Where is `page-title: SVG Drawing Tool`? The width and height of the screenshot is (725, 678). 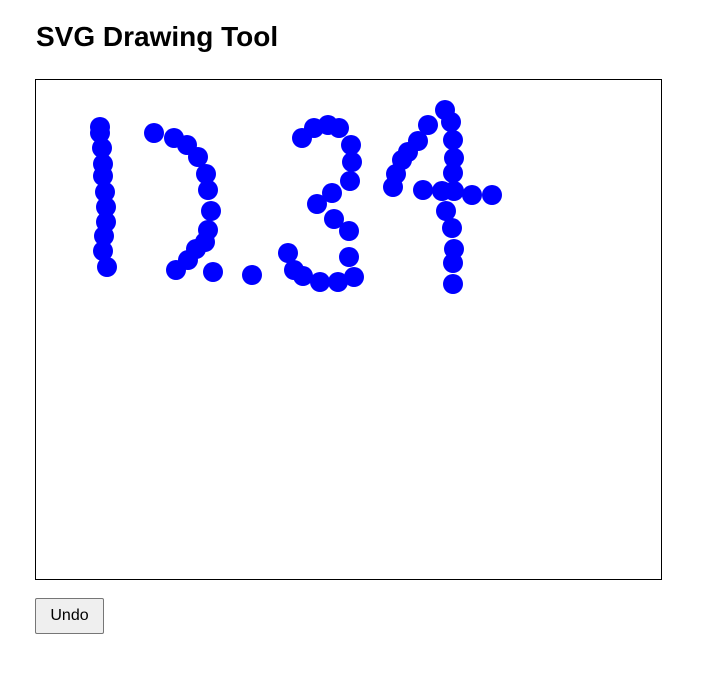 page-title: SVG Drawing Tool is located at coordinates (157, 36).